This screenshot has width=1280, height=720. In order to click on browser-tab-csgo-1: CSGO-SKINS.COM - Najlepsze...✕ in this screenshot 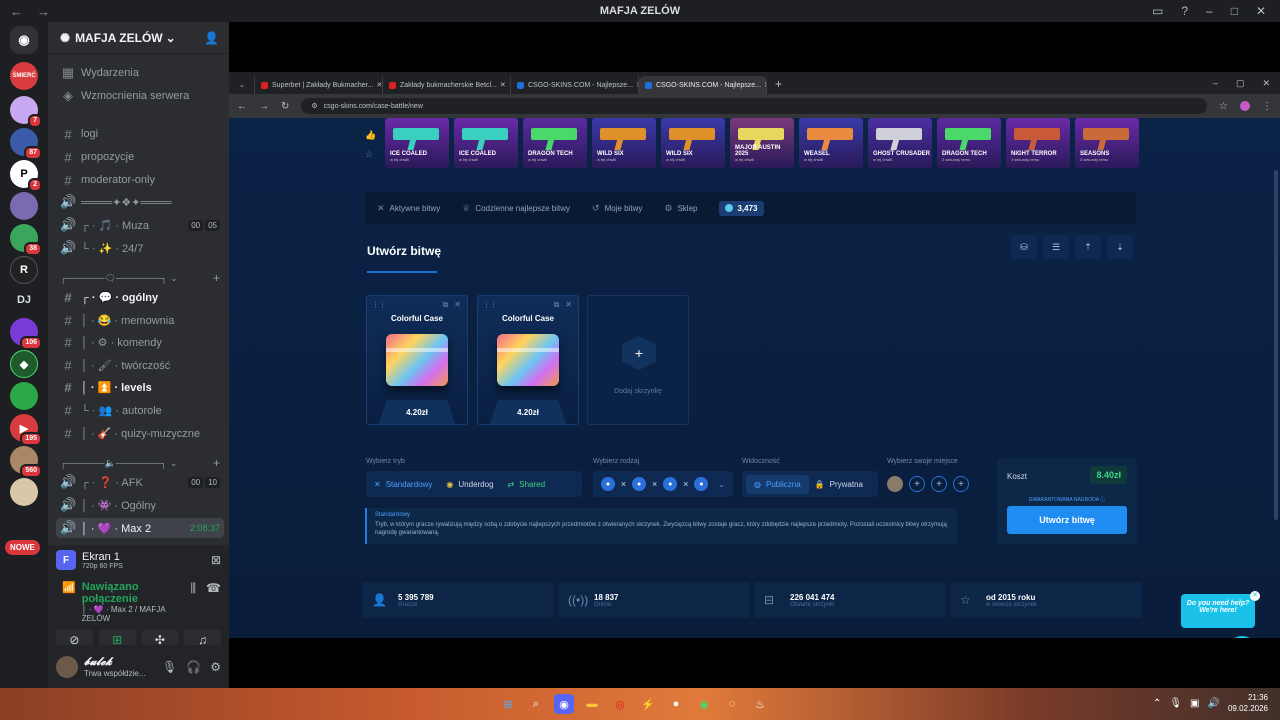, I will do `click(575, 85)`.